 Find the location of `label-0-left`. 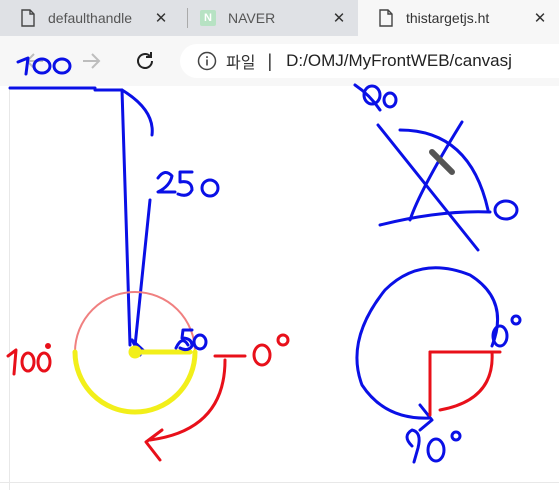

label-0-left is located at coordinates (271, 350).